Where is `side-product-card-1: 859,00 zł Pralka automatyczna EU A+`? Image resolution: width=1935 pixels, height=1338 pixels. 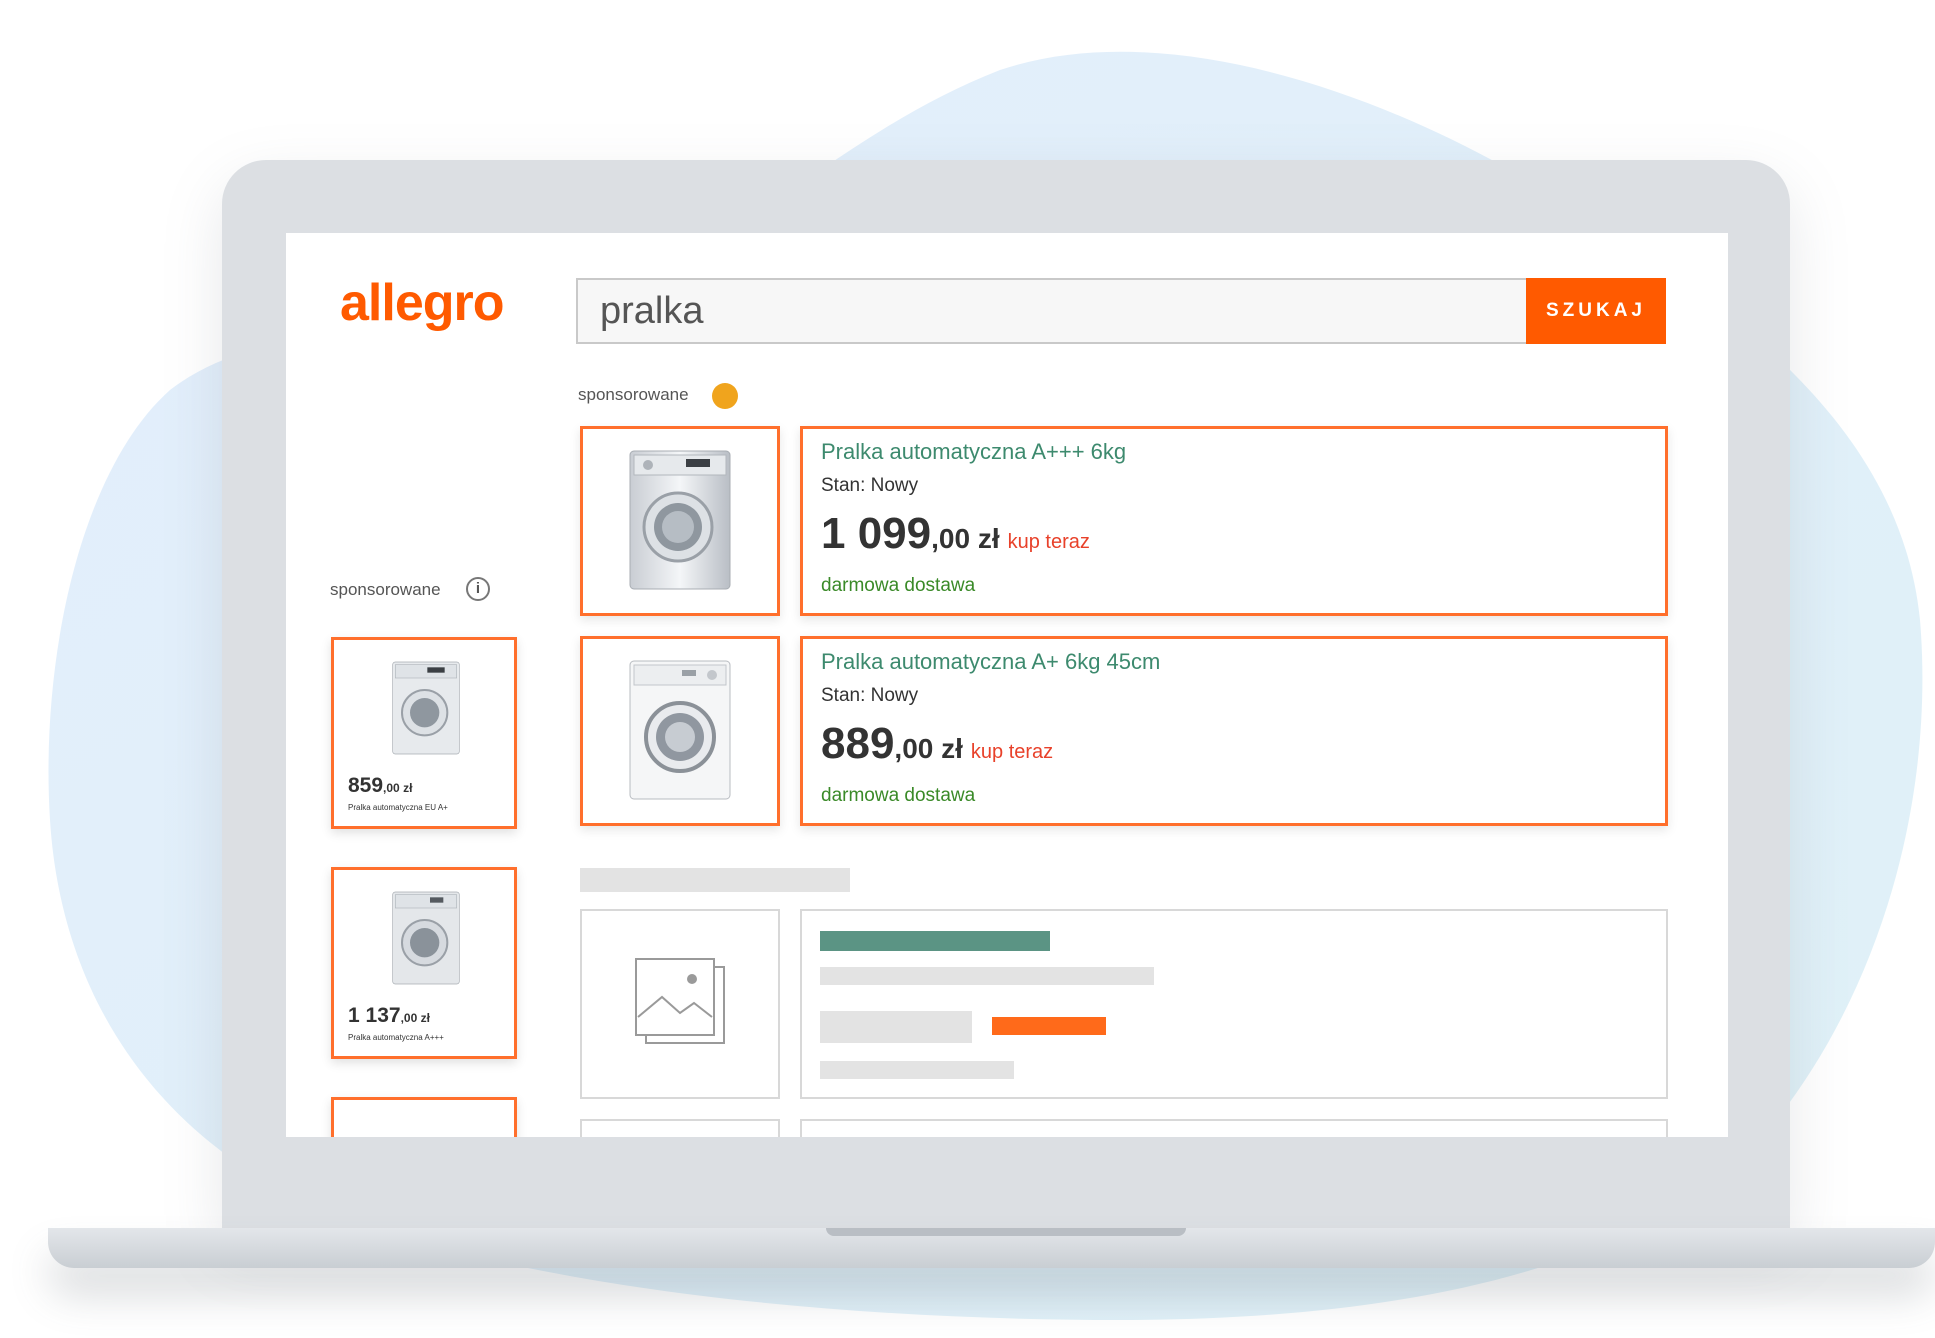 side-product-card-1: 859,00 zł Pralka automatyczna EU A+ is located at coordinates (424, 733).